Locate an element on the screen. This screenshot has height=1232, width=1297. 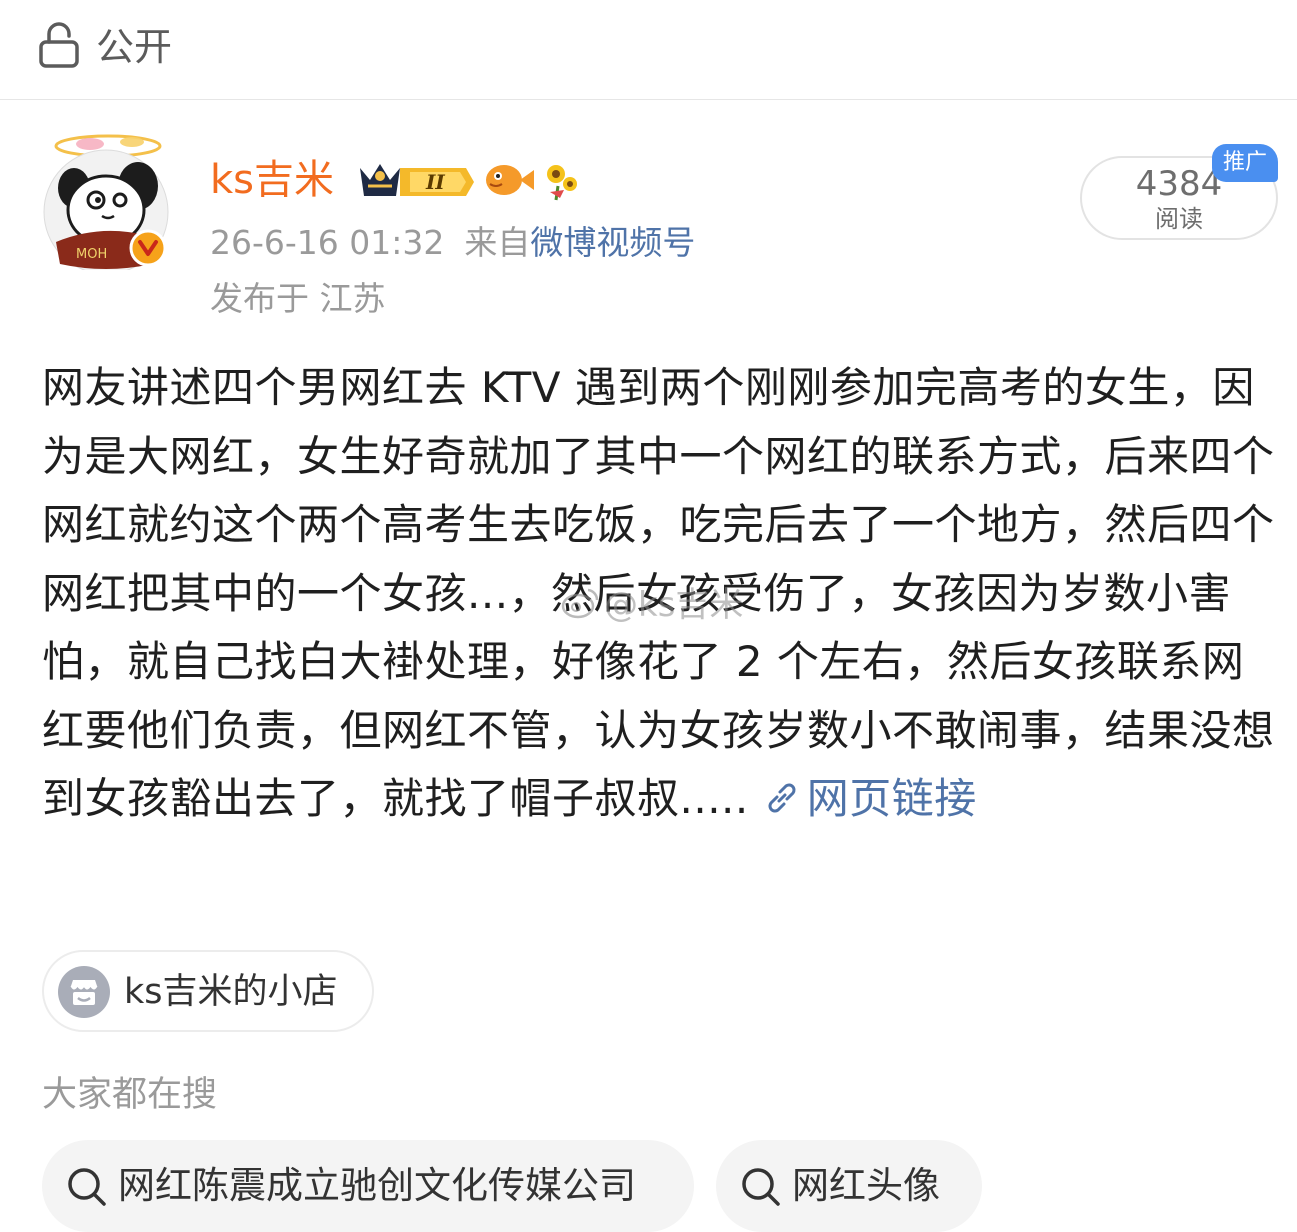
read-label: 阅读 is located at coordinates (1179, 219).